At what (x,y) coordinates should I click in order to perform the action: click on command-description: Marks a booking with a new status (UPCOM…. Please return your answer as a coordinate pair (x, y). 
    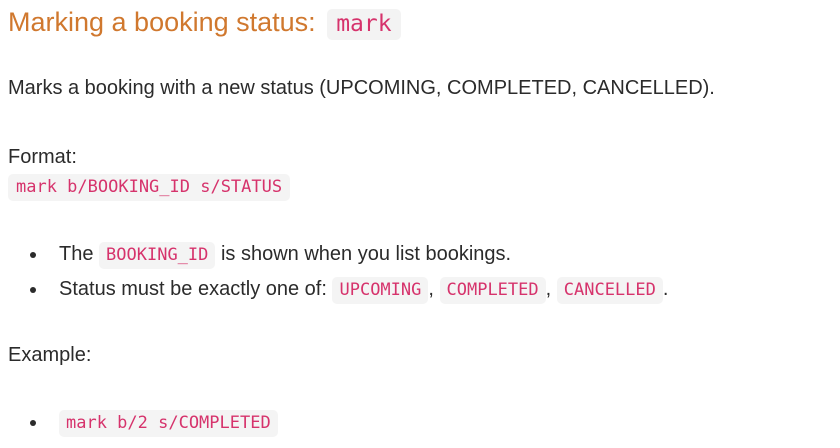
    Looking at the image, I should click on (361, 88).